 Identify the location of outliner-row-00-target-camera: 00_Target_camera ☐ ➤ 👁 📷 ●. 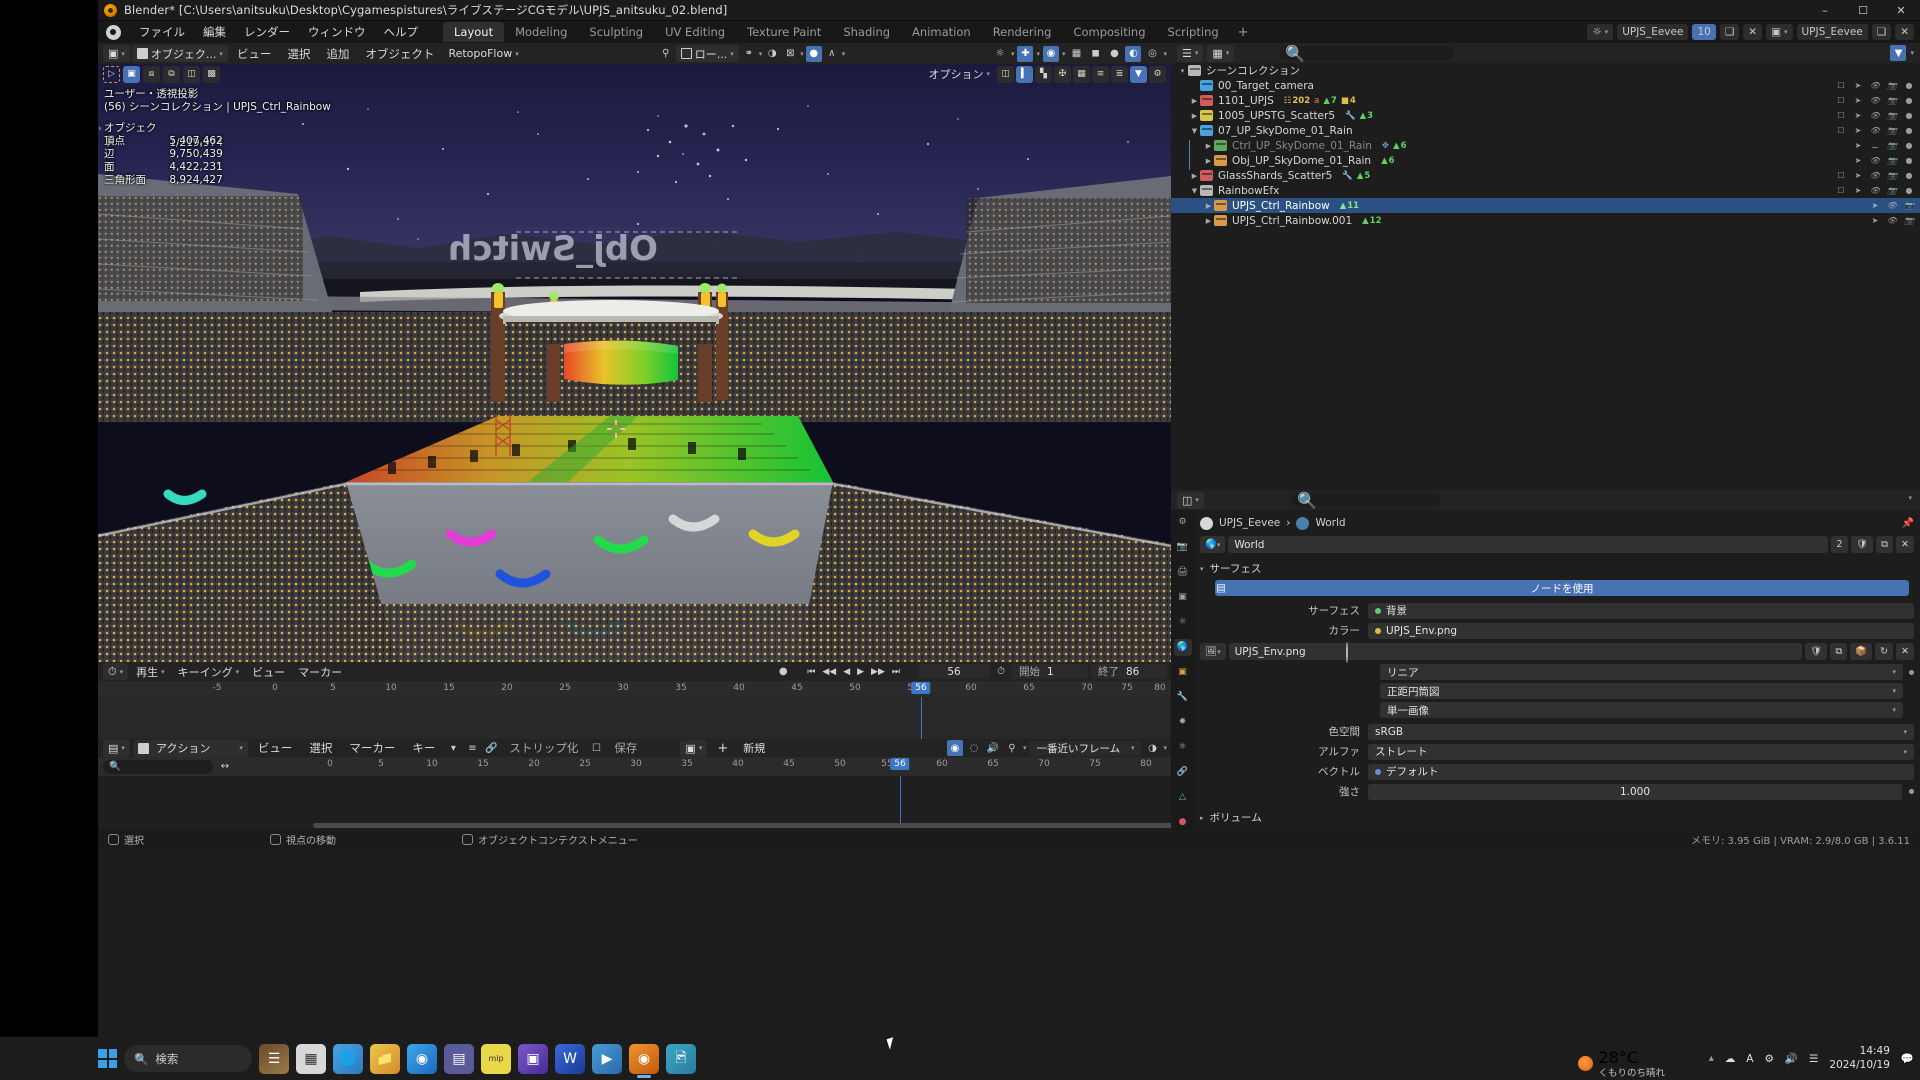
(1545, 85).